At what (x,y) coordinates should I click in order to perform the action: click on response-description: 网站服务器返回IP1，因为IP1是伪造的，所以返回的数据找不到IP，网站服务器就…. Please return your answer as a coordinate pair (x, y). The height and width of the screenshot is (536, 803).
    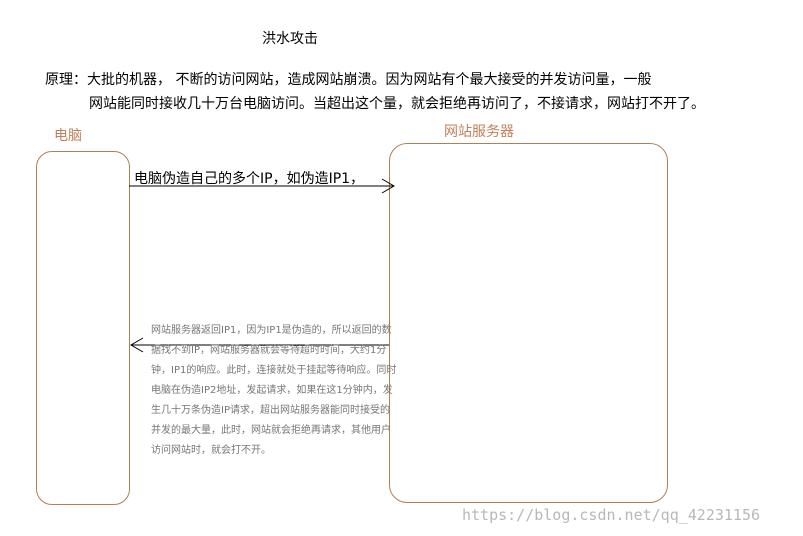
    Looking at the image, I should click on (274, 390).